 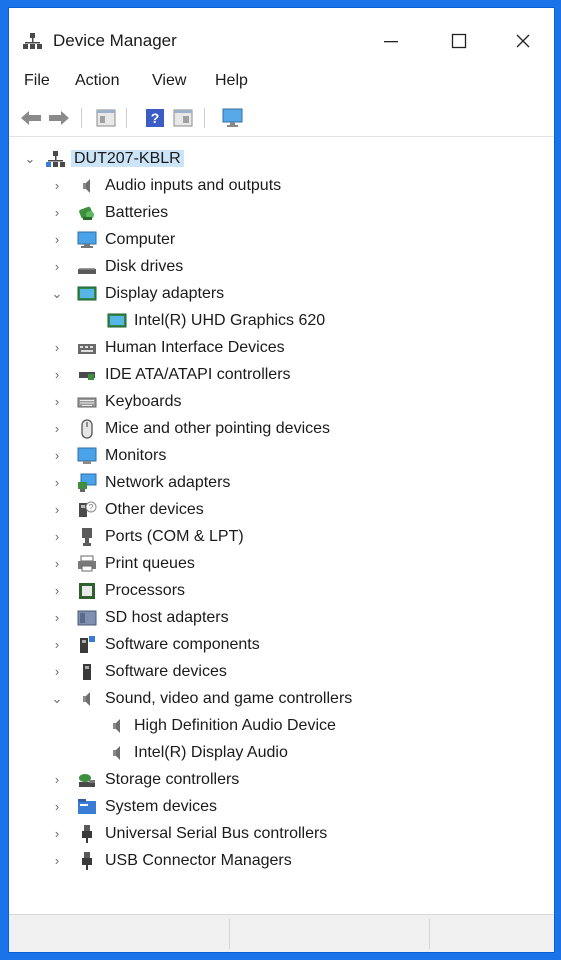 I want to click on processor-icon, so click(x=87, y=591).